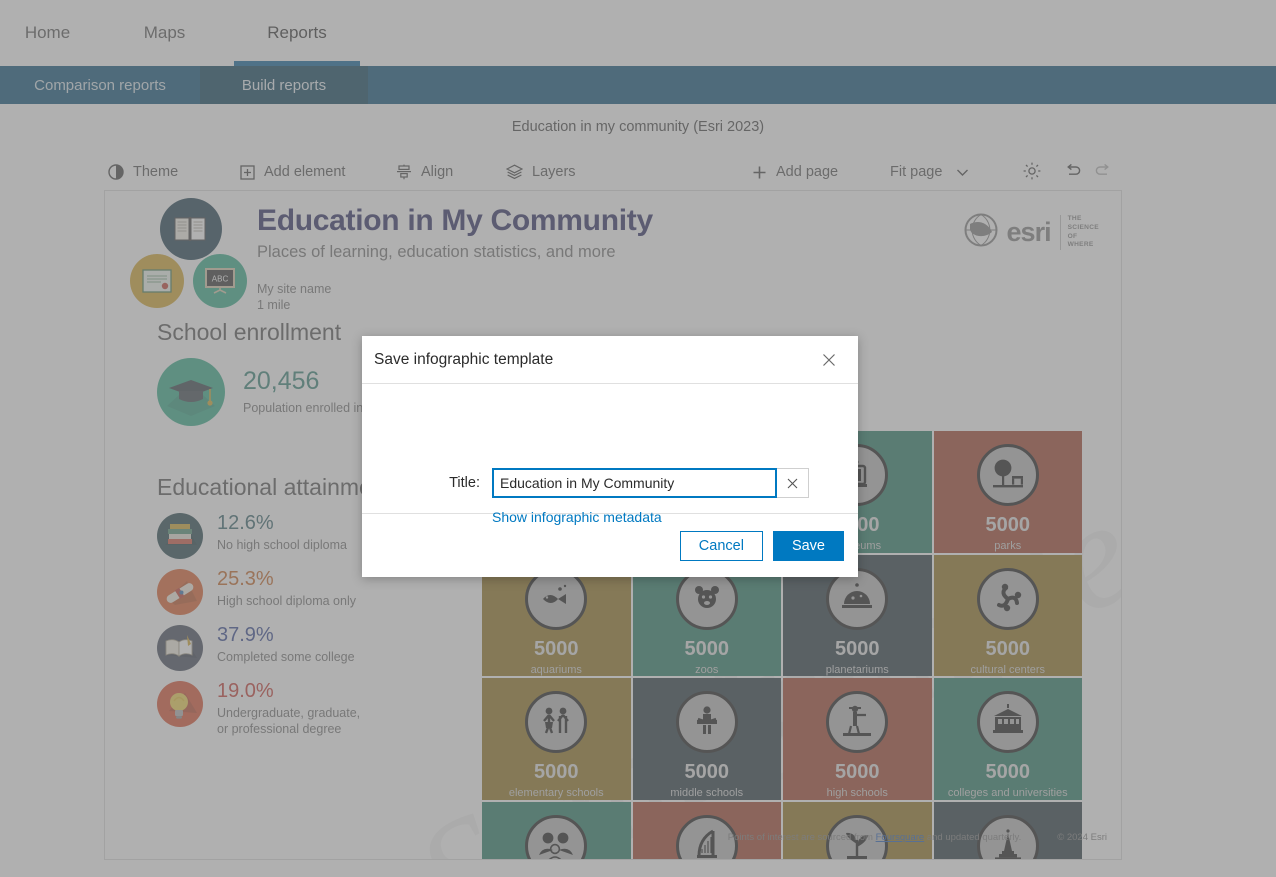 The height and width of the screenshot is (877, 1276). Describe the element at coordinates (634, 483) in the screenshot. I see `title-input` at that location.